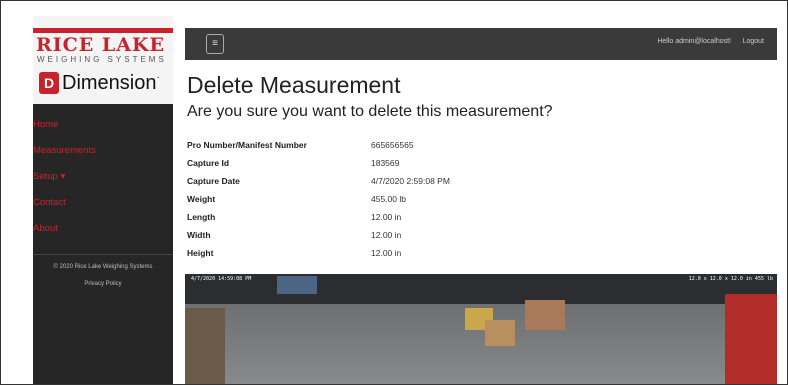 This screenshot has height=385, width=788. I want to click on sidebar-nav: Home Measurements Setup ▾ Contact About, so click(103, 177).